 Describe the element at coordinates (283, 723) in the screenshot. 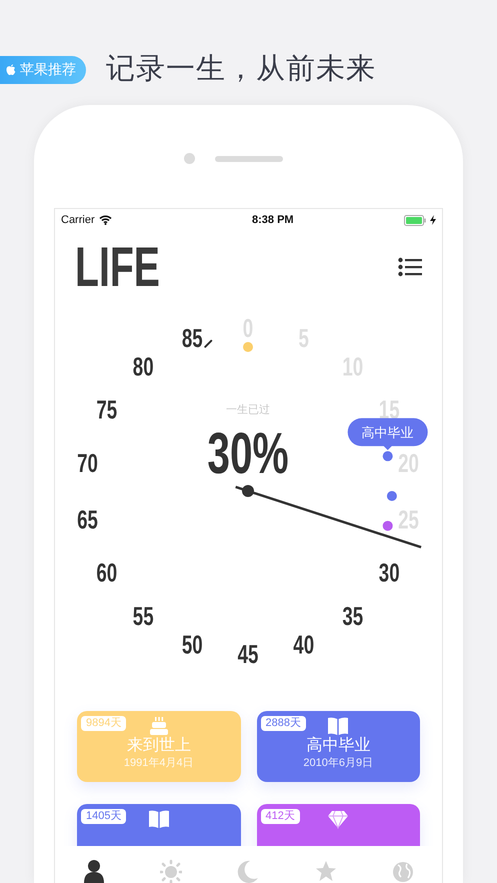

I see `days-count: 2888天` at that location.